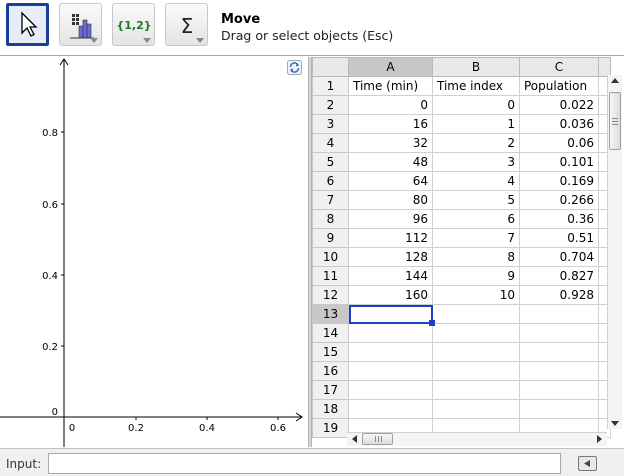 This screenshot has height=476, width=624. Describe the element at coordinates (559, 295) in the screenshot. I see `cell-c12: 0.928` at that location.